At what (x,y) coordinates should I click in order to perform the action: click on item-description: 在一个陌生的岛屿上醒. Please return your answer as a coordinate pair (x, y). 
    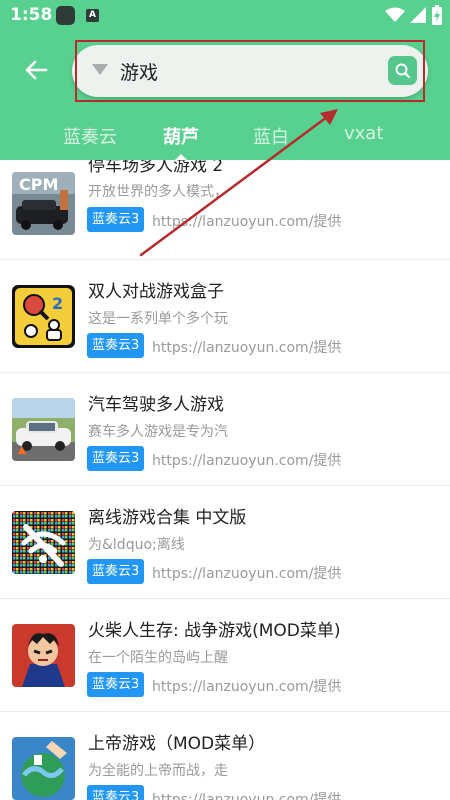
    Looking at the image, I should click on (158, 658).